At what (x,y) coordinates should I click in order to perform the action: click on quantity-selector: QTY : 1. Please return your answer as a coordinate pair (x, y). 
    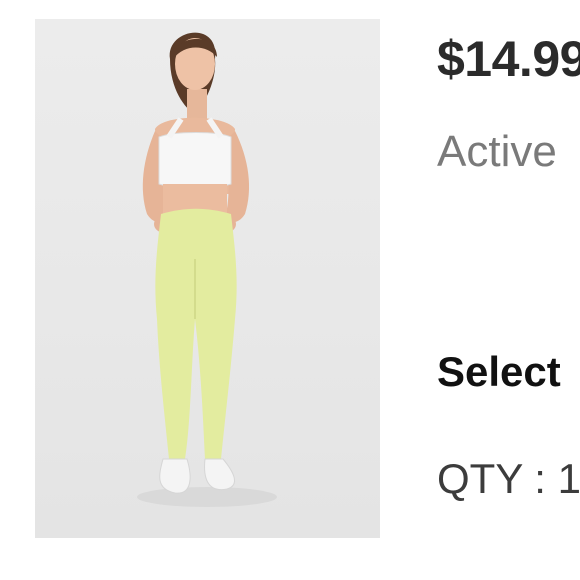
    Looking at the image, I should click on (508, 479).